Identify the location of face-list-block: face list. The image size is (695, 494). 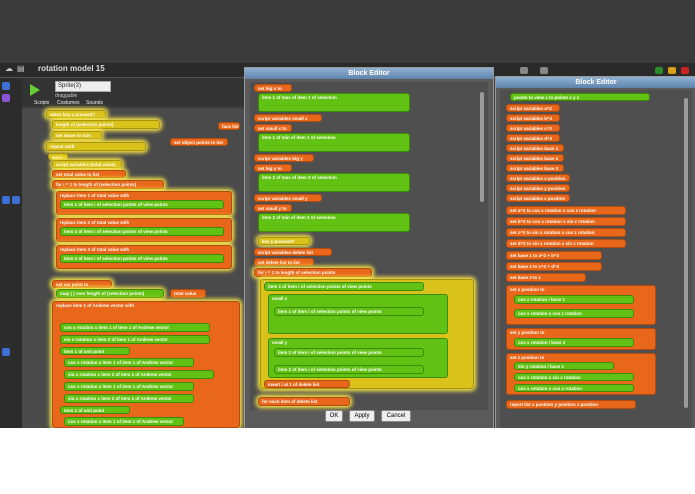
(229, 126).